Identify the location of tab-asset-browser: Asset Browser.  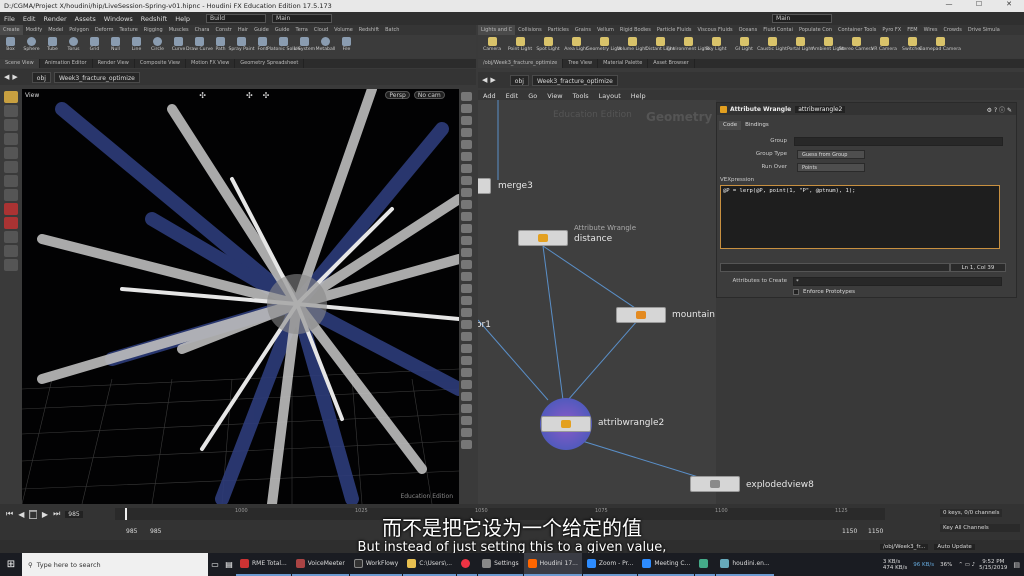
(671, 63).